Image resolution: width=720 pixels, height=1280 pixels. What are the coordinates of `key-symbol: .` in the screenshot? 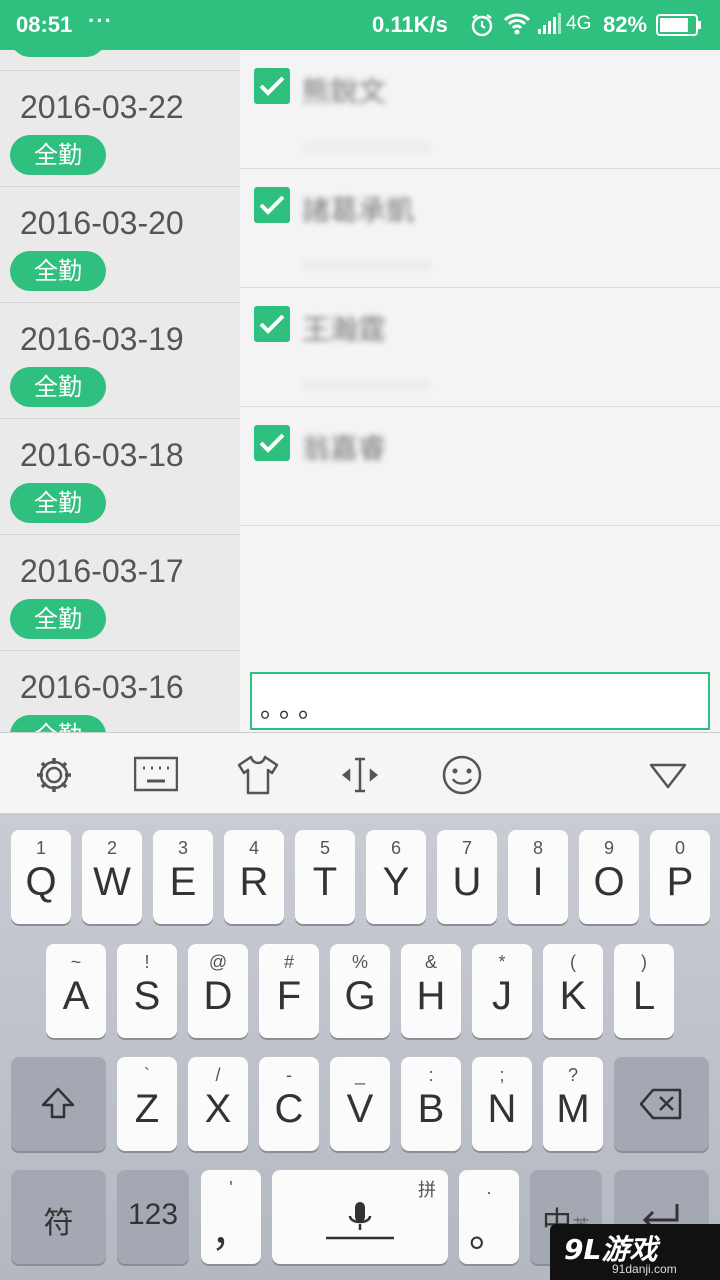 It's located at (489, 1188).